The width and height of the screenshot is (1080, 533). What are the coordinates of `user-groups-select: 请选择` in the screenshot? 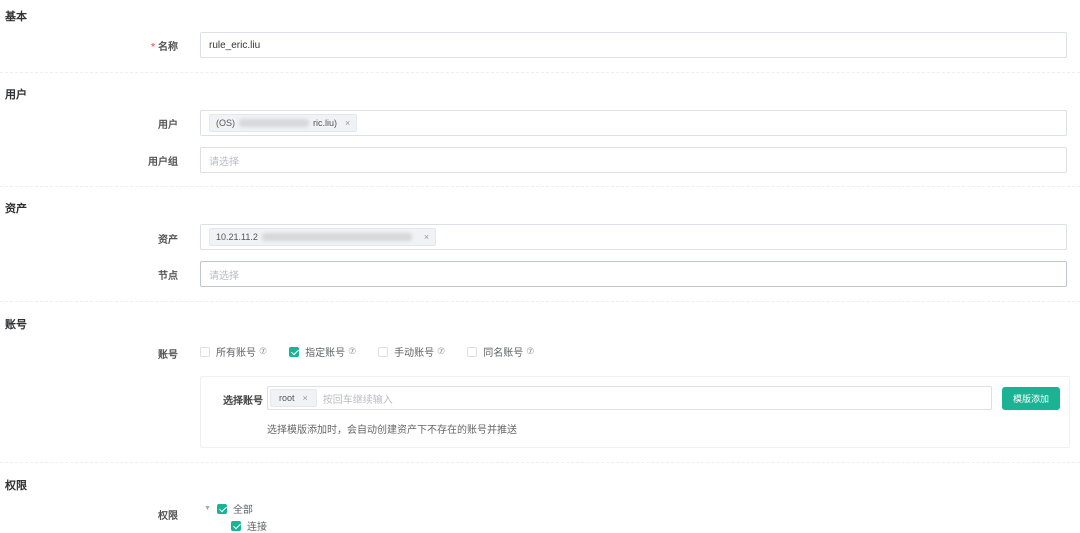 It's located at (633, 160).